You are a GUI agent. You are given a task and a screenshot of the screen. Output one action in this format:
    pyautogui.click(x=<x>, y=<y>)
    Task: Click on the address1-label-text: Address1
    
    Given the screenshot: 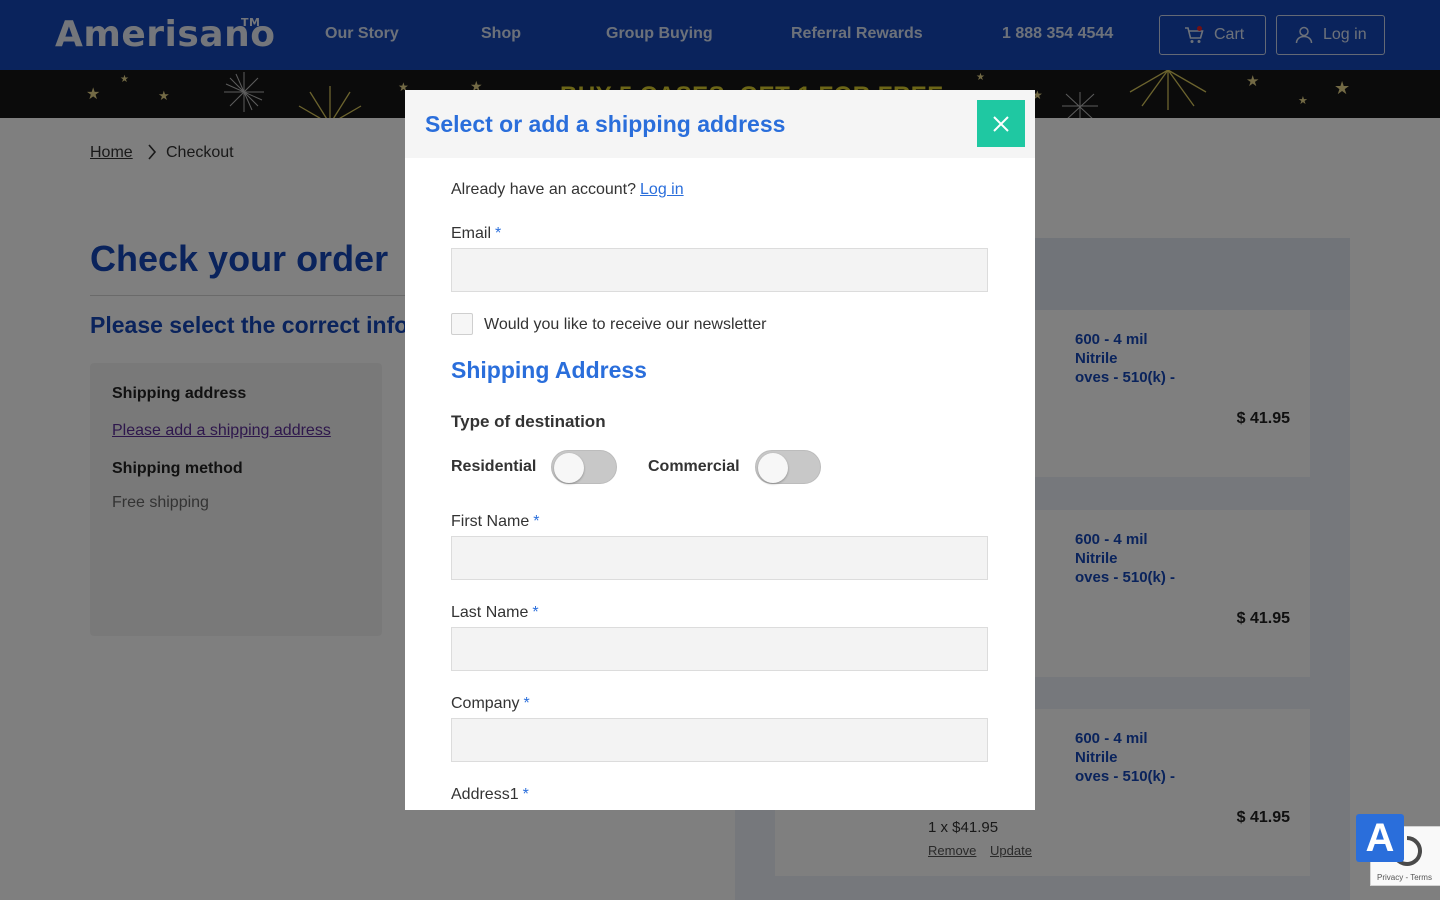 What is the action you would take?
    pyautogui.click(x=485, y=794)
    